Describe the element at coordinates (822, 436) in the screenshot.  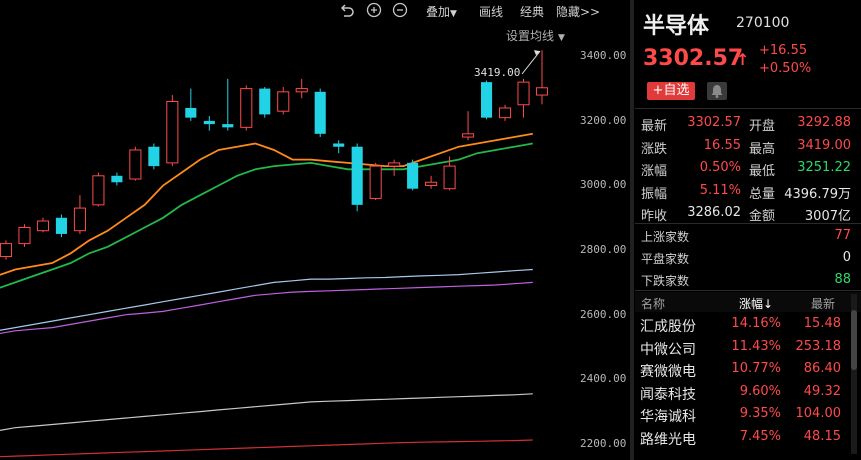
I see `stock-price: 48.15` at that location.